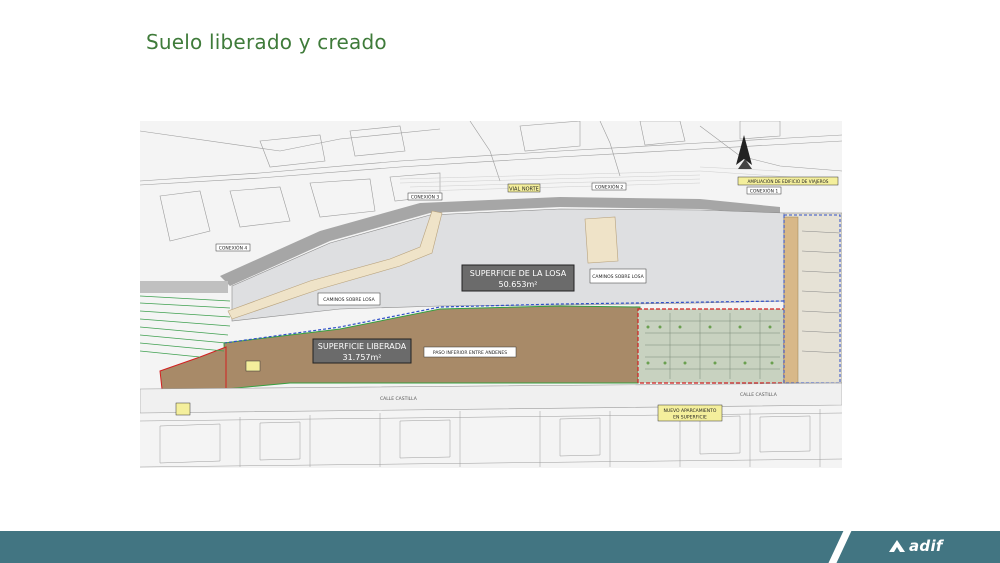  Describe the element at coordinates (362, 346) in the screenshot. I see `label-superficie-liberada: SUPERFICIE LIBERADA` at that location.